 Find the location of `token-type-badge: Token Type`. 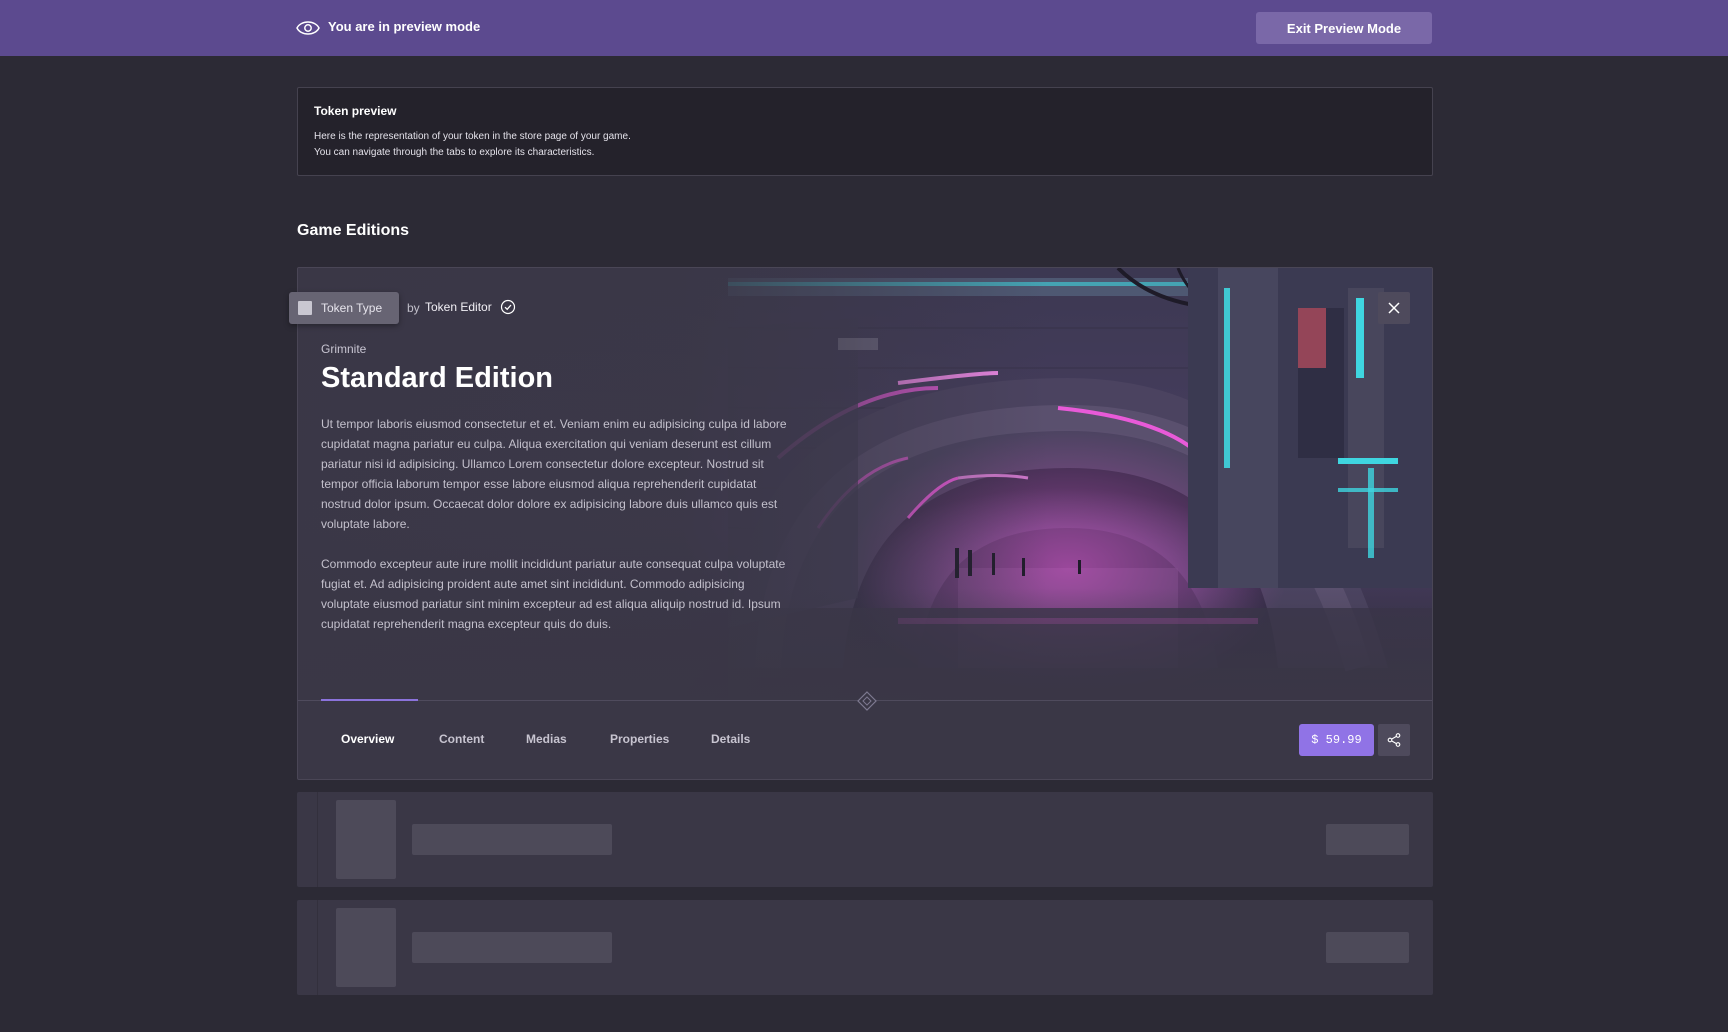

token-type-badge: Token Type is located at coordinates (344, 308).